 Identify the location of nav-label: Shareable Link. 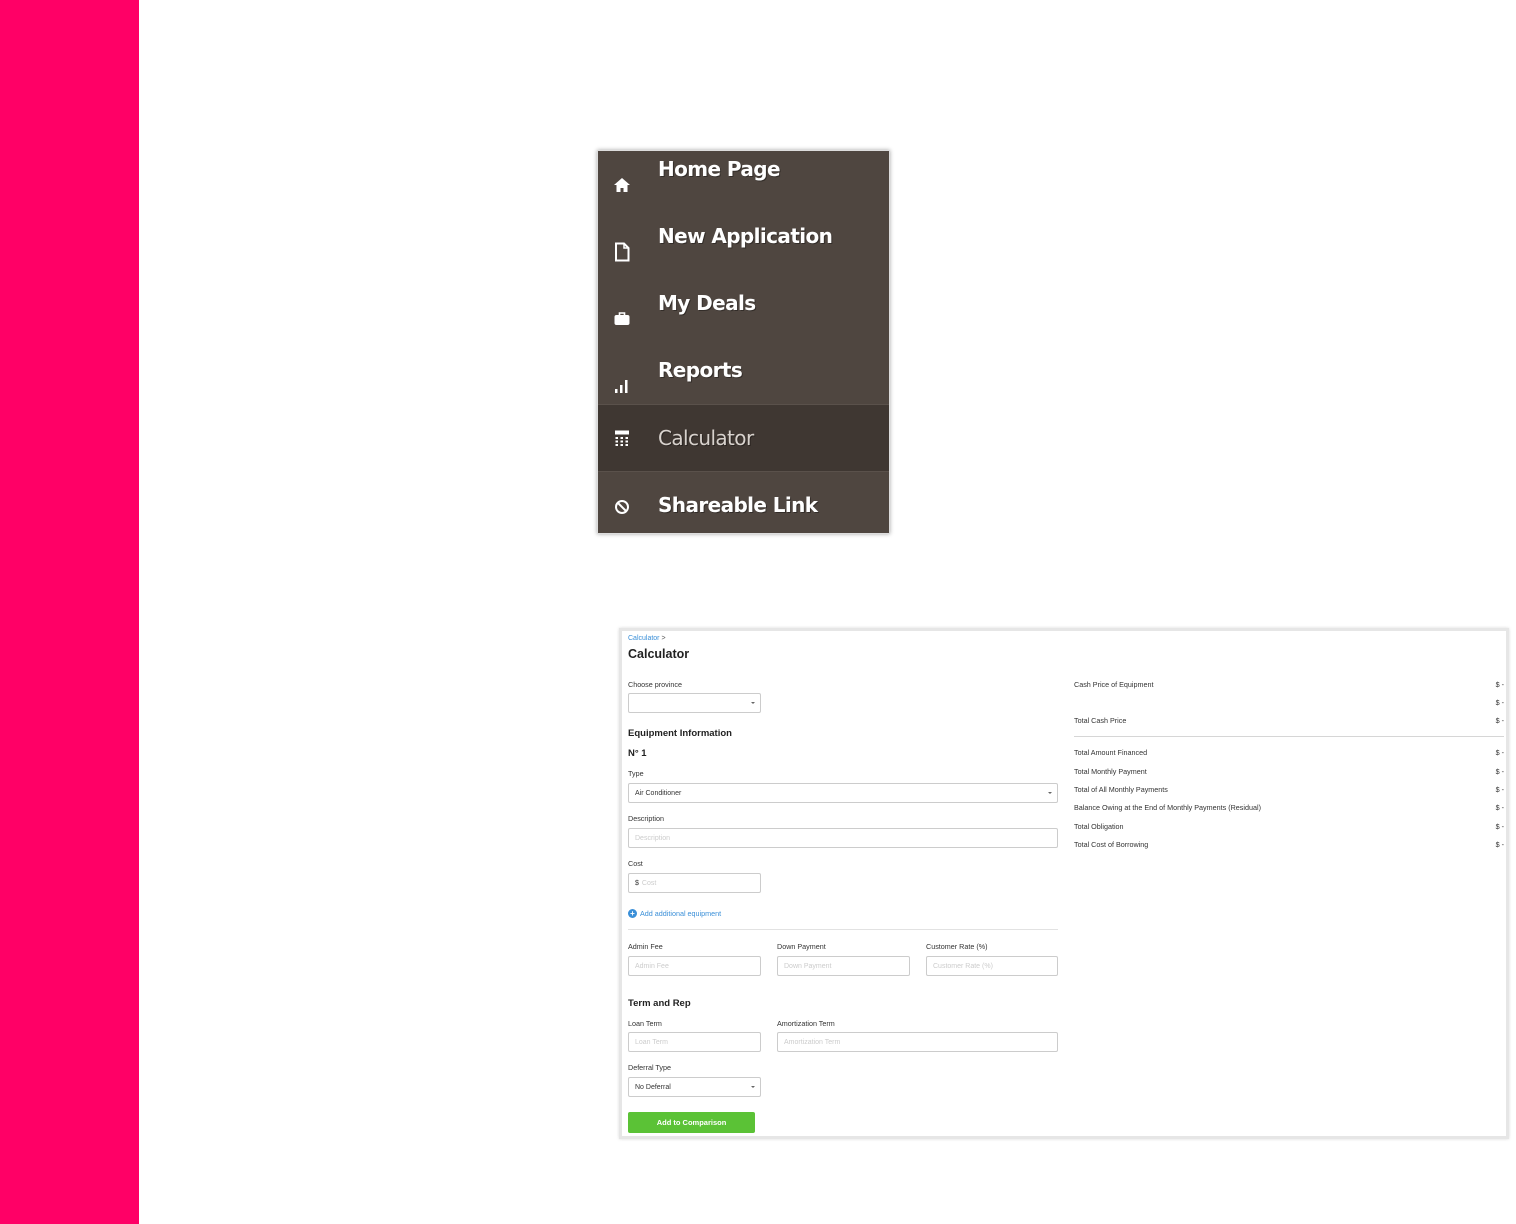
(738, 505).